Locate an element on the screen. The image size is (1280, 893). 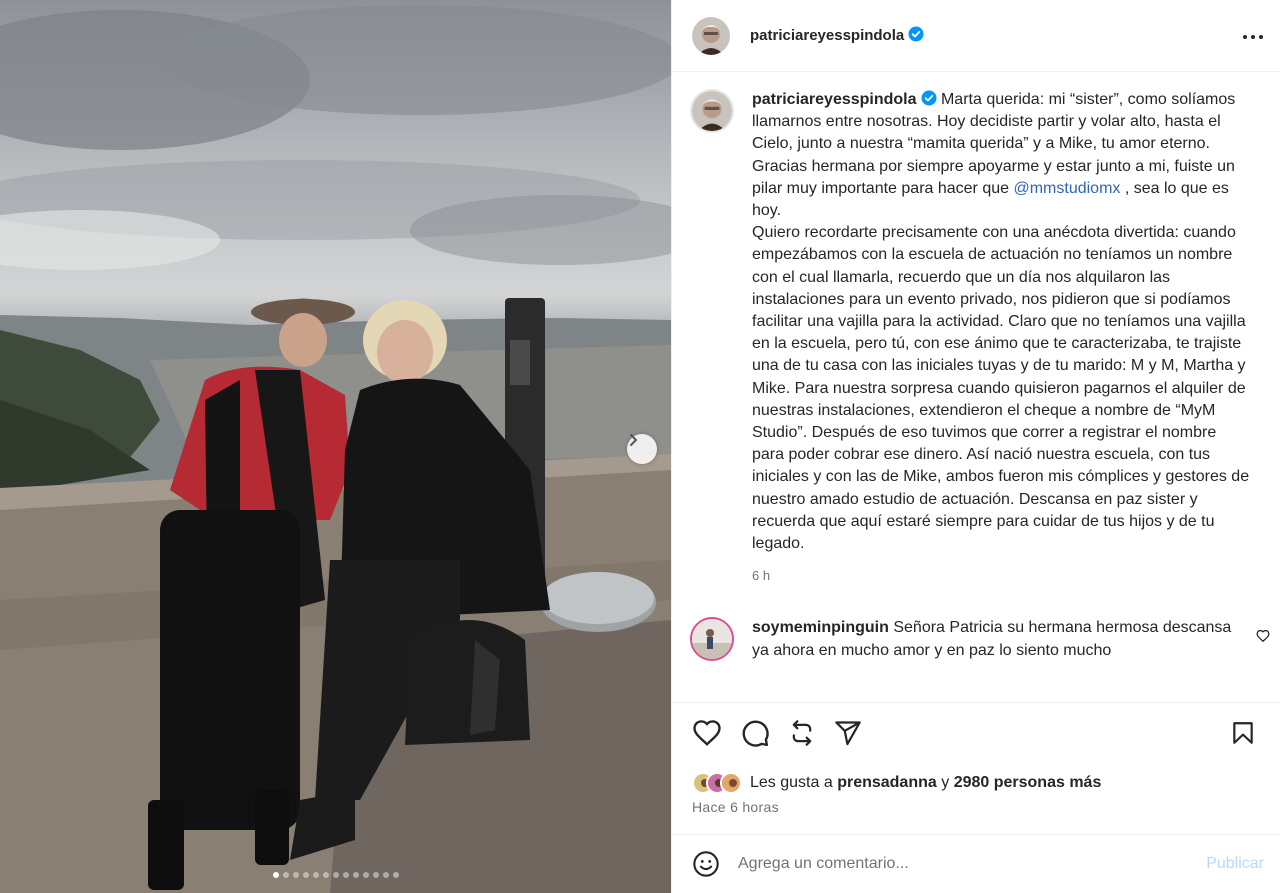
caption-author-avatar is located at coordinates (712, 111).